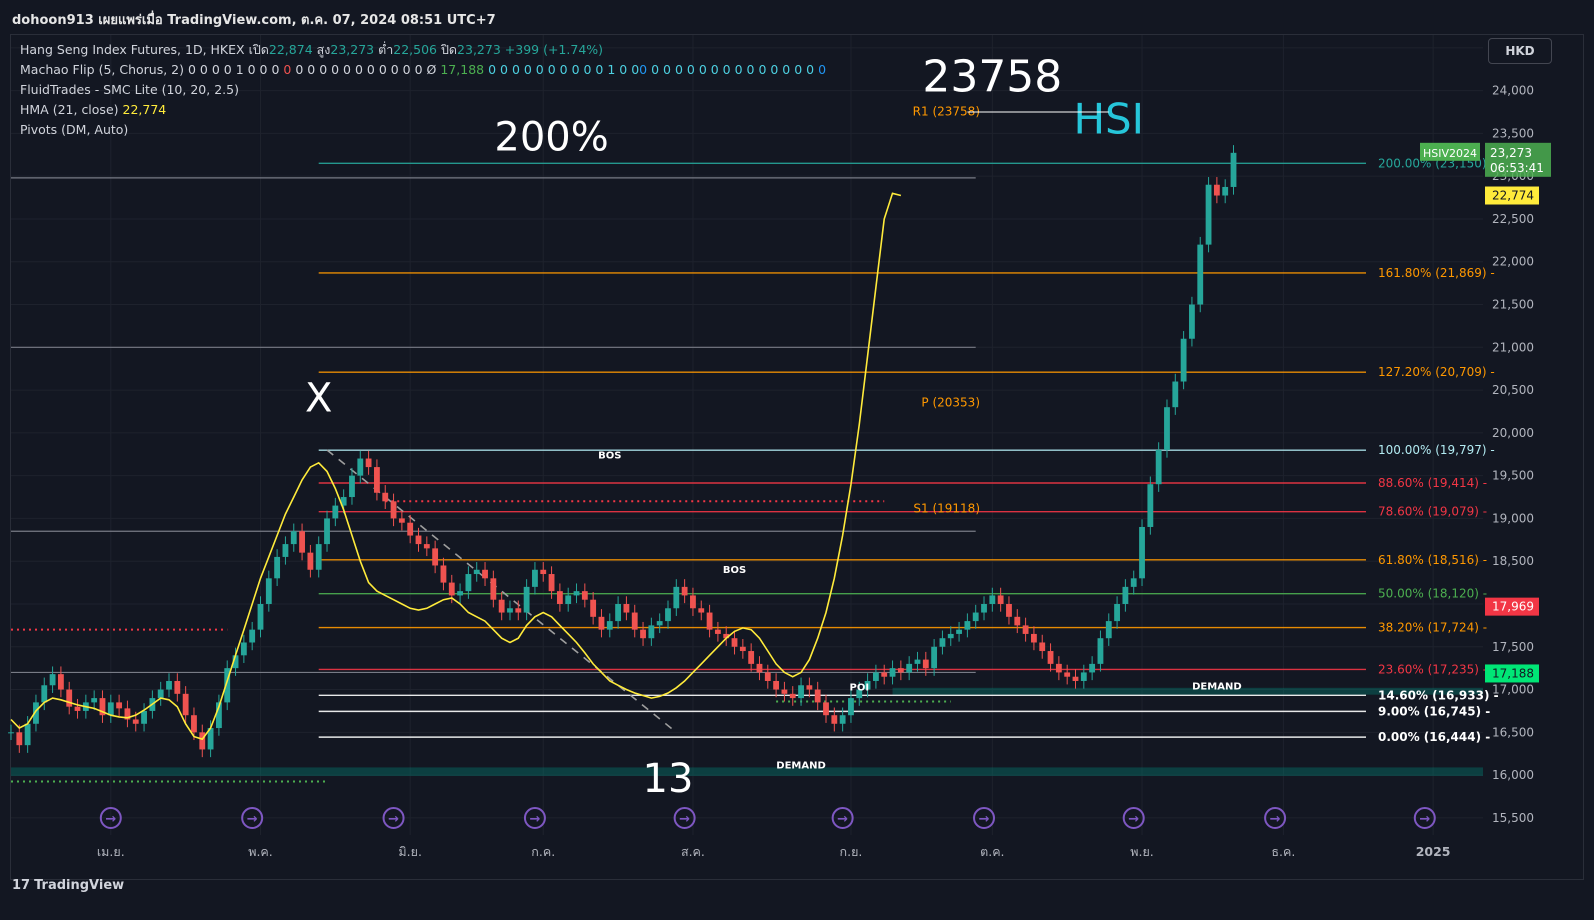  I want to click on symbol-tag-label: HSIV2024, so click(1450, 153).